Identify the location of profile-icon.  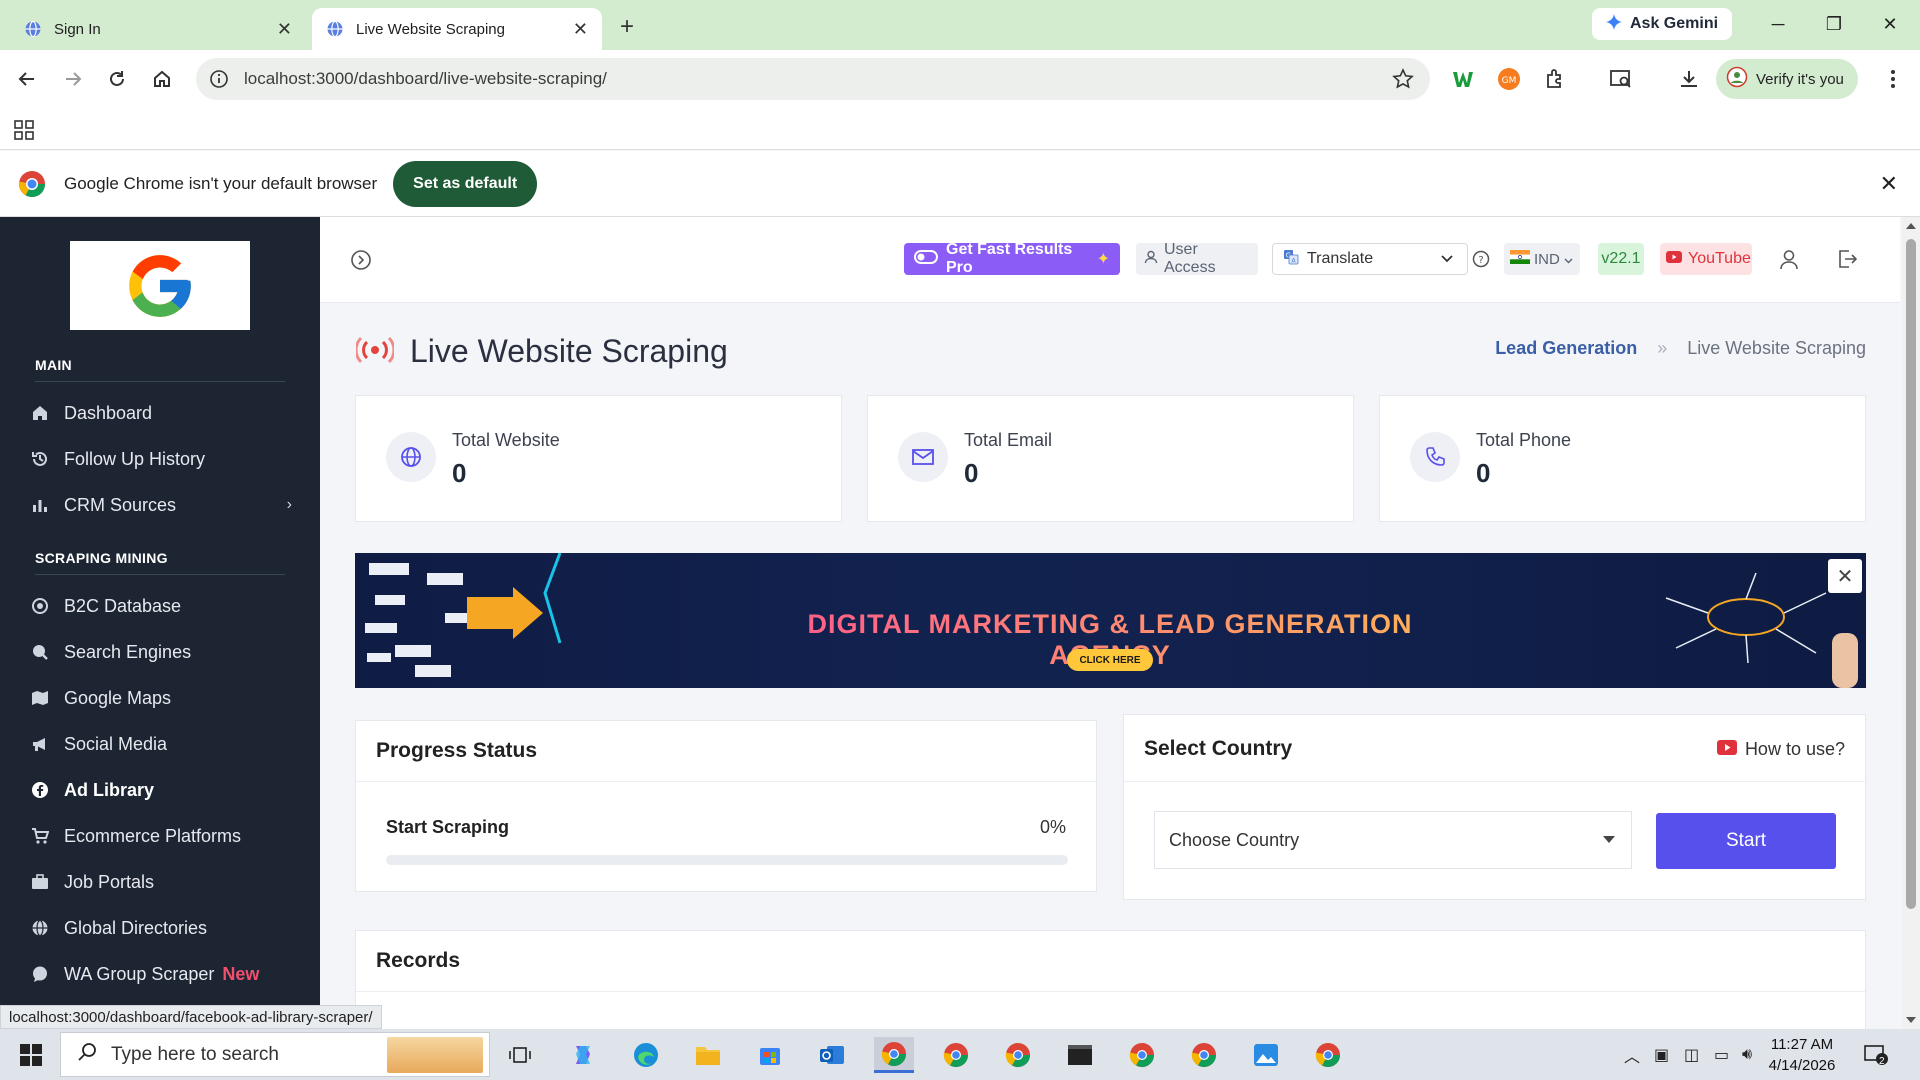
(1789, 259).